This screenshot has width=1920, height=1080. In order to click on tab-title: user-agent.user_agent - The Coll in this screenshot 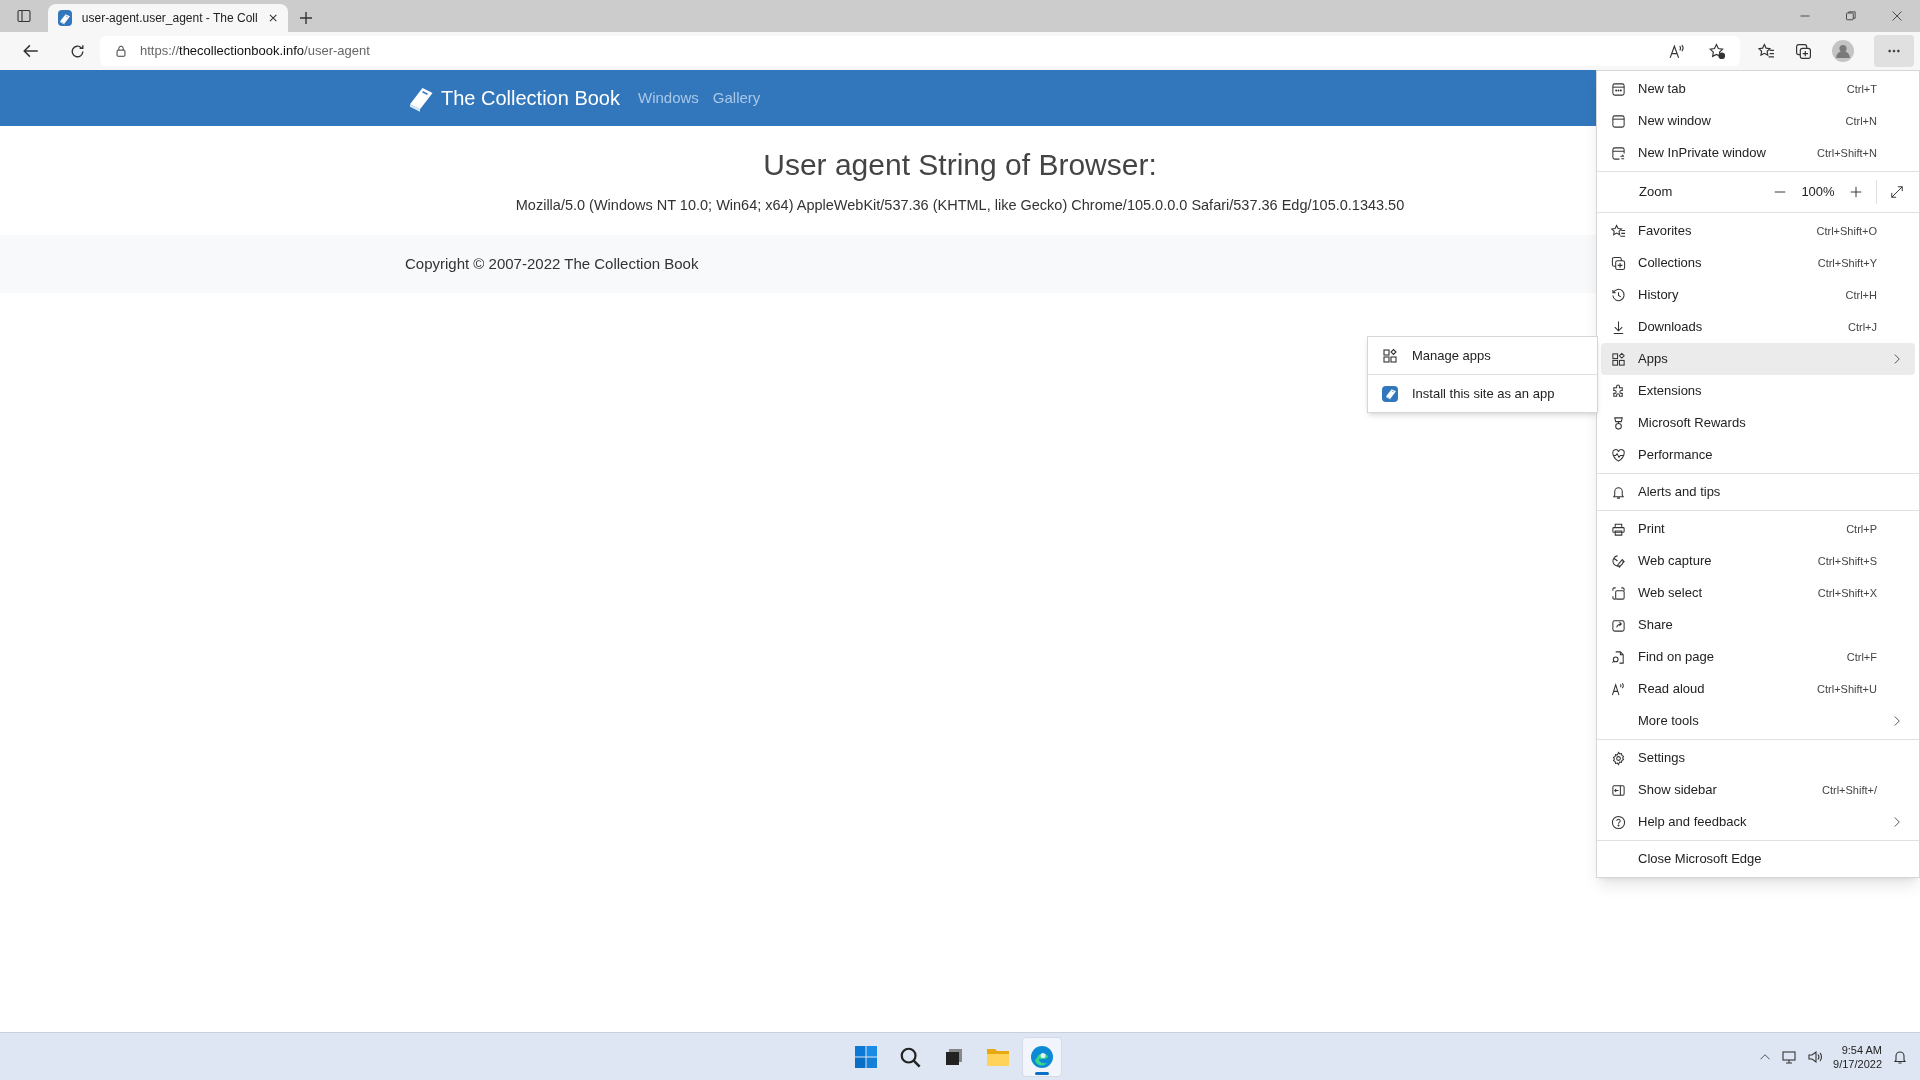, I will do `click(169, 18)`.